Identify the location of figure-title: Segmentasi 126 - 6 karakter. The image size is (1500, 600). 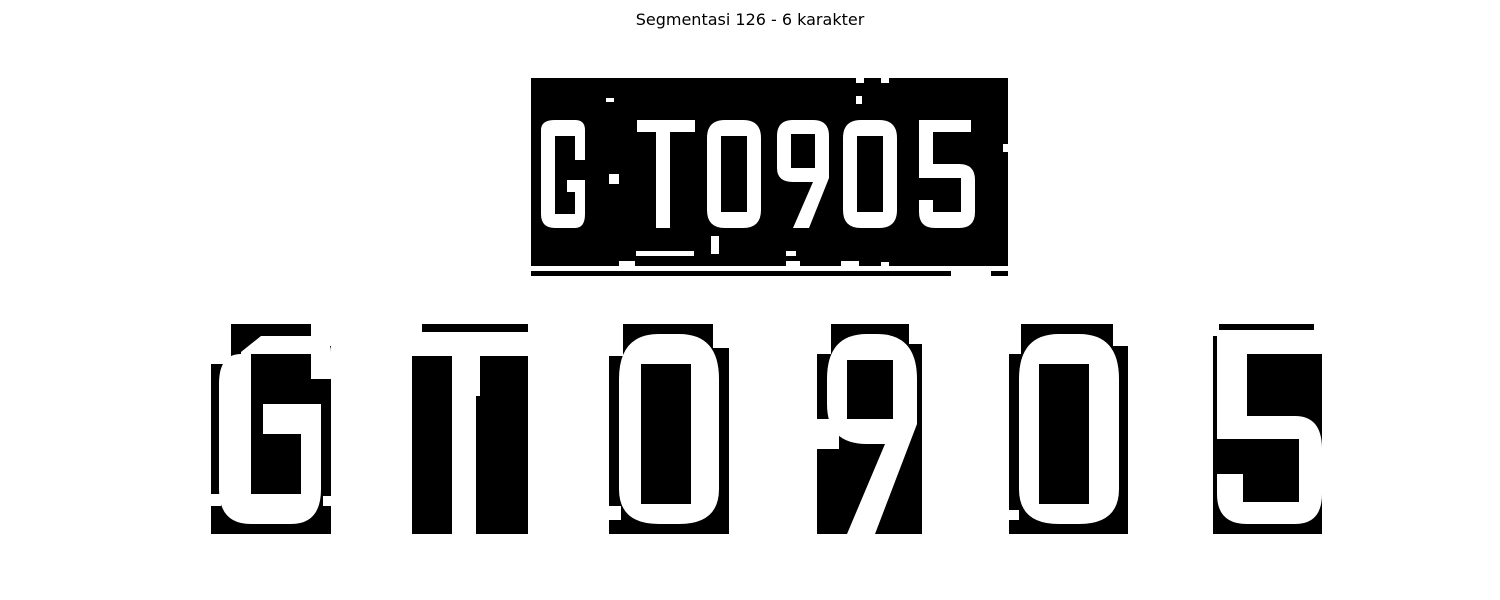
(750, 19).